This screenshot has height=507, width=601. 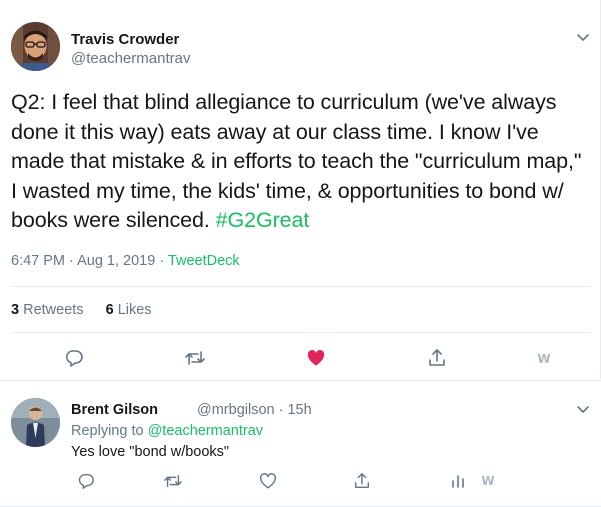 I want to click on replying-to: Replying to @teachermantrav, so click(x=167, y=431).